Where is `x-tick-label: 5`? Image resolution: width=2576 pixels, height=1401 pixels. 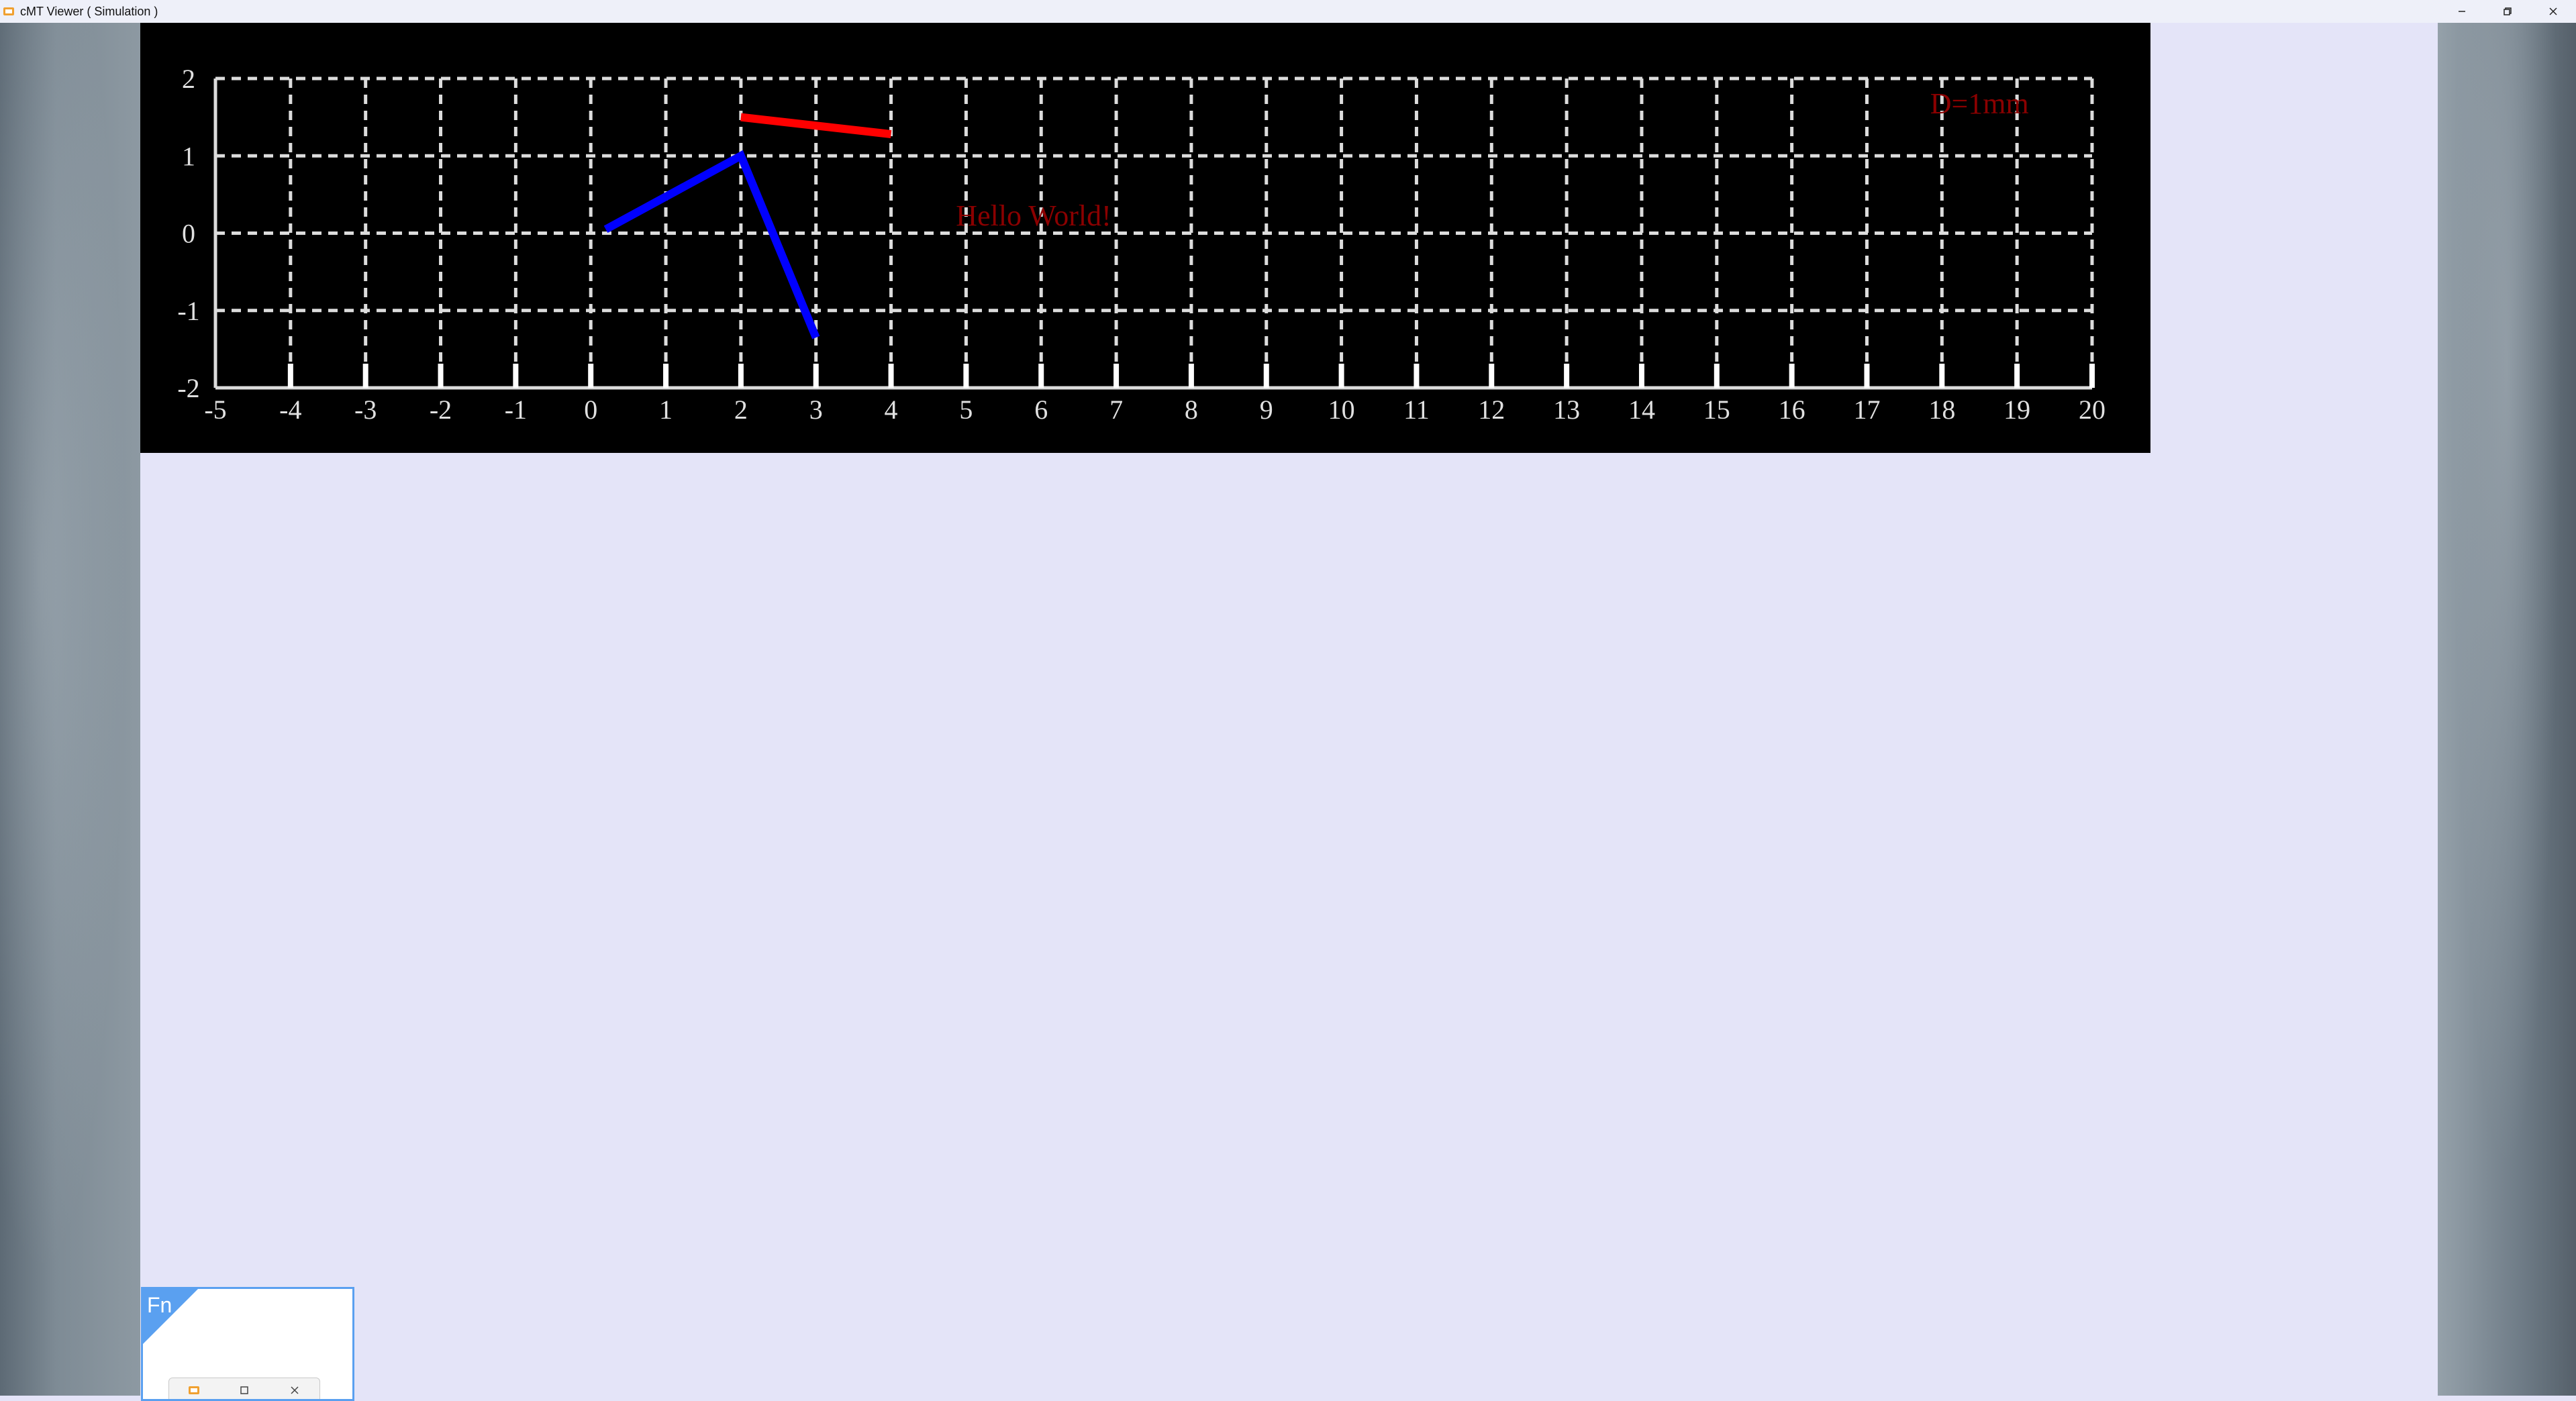
x-tick-label: 5 is located at coordinates (966, 410).